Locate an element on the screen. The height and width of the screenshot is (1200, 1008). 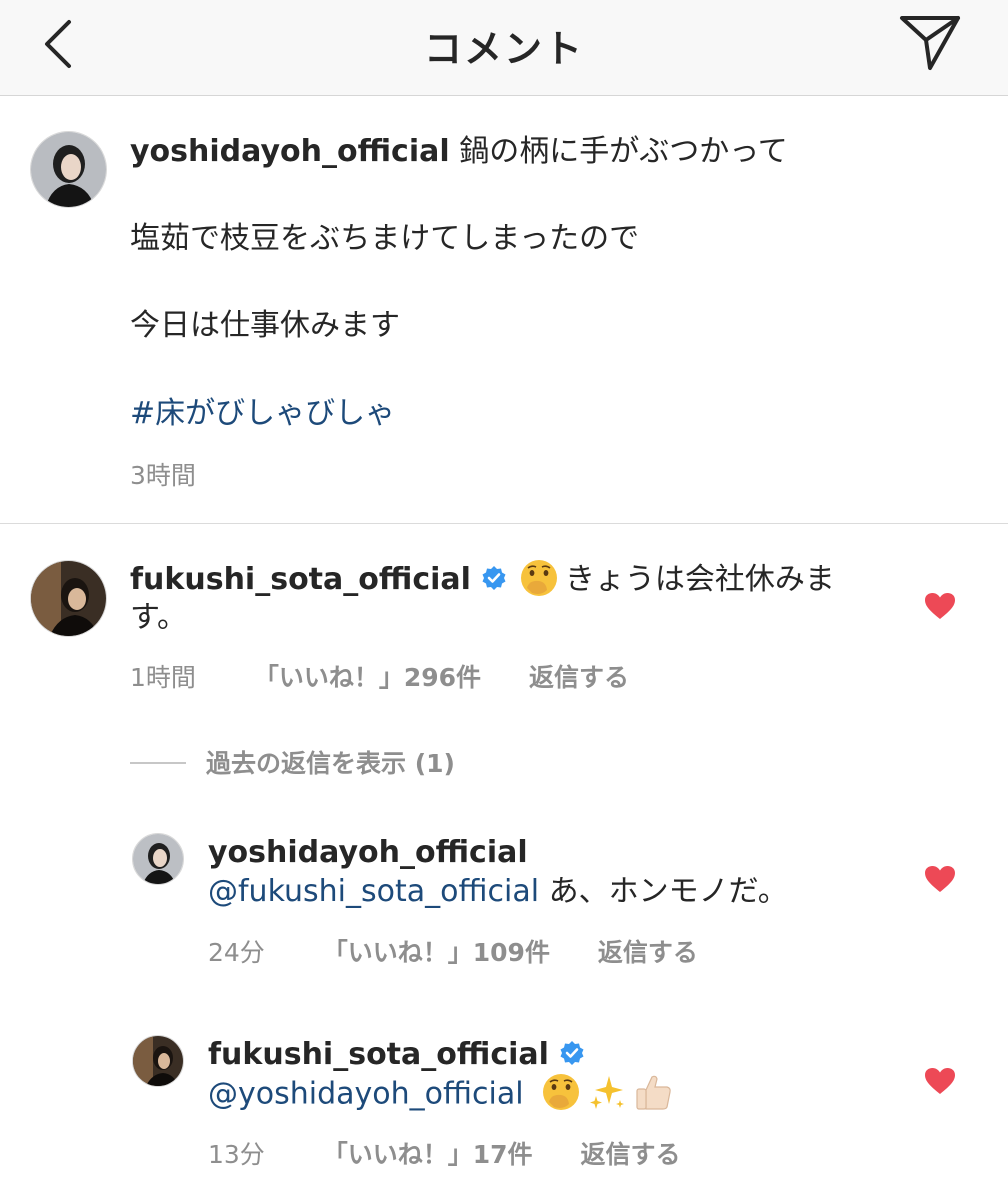
page-title: コメント is located at coordinates (503, 49).